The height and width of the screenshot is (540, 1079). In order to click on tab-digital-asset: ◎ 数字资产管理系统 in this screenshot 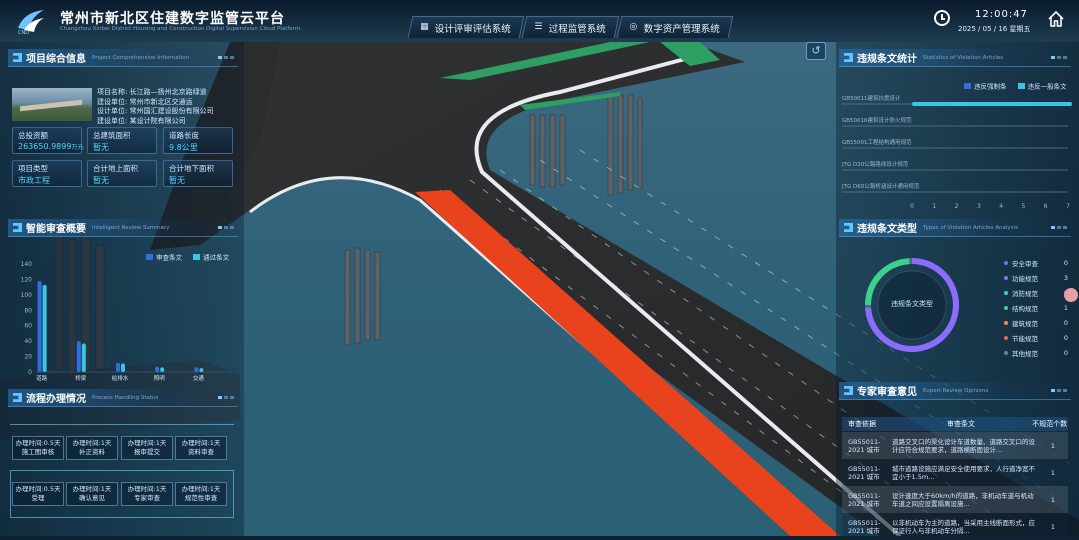, I will do `click(675, 27)`.